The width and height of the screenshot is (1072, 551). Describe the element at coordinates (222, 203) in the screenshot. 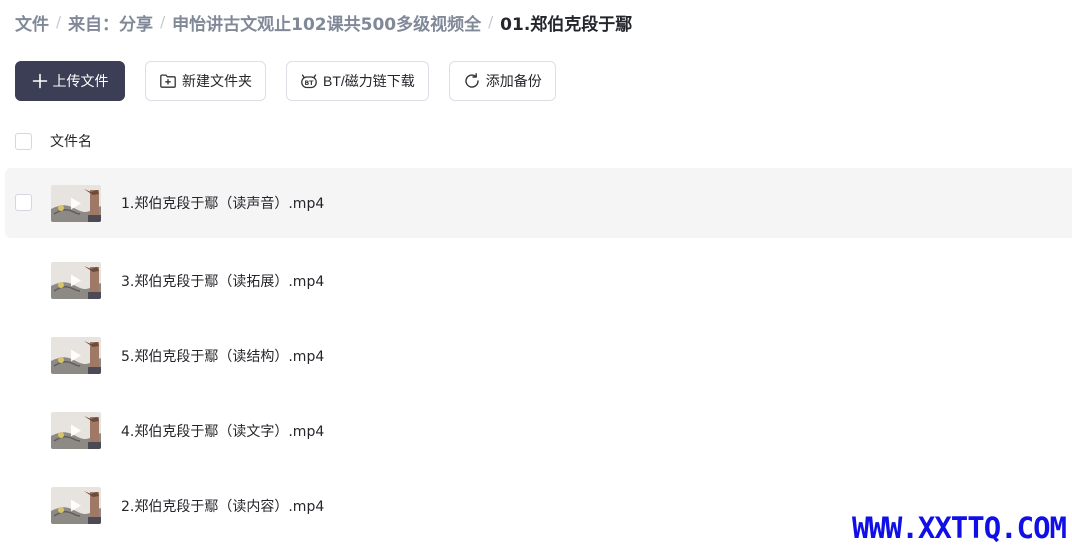

I see `file-name: 1.郑伯克段于鄢（读声音）.mp4` at that location.